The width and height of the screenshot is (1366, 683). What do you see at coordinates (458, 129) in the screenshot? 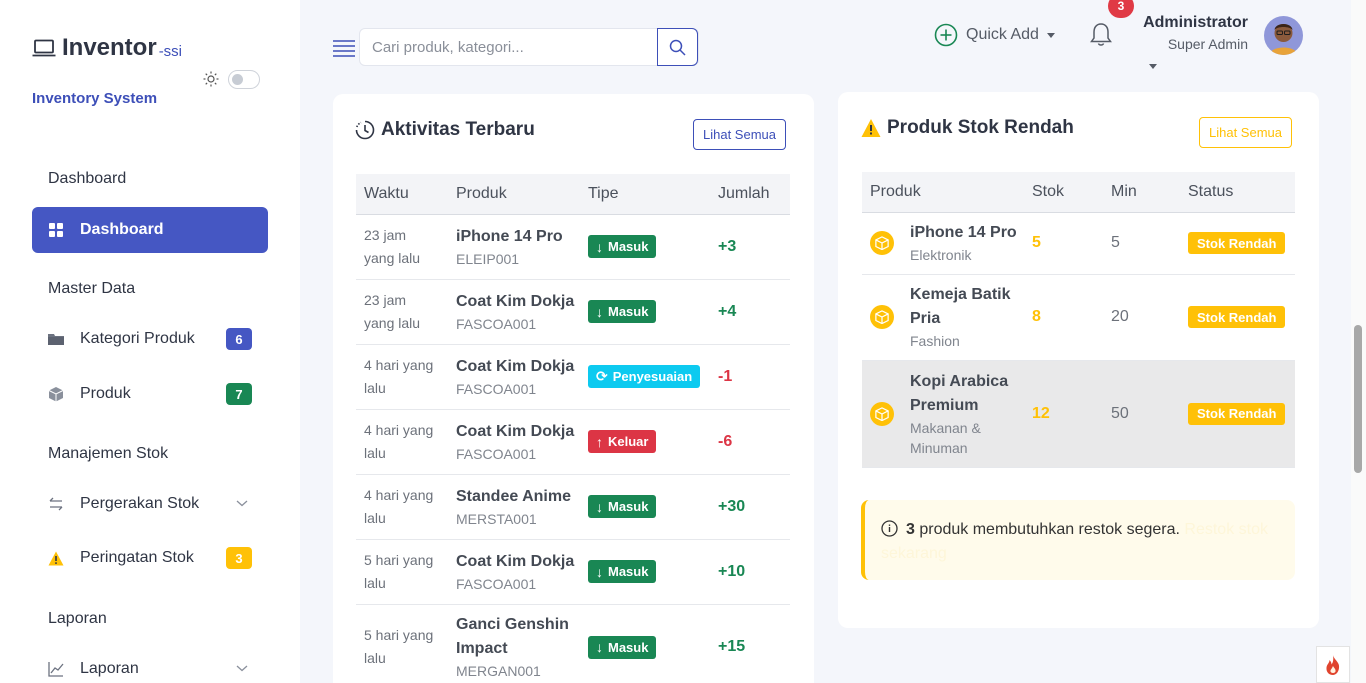
I see `activity-title-text: Aktivitas Terbaru` at bounding box center [458, 129].